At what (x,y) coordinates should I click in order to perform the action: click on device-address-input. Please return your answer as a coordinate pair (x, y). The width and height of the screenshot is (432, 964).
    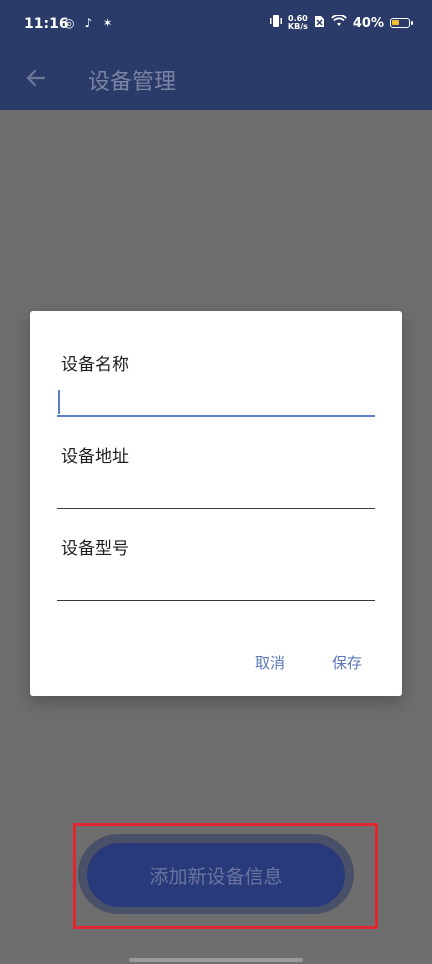
    Looking at the image, I should click on (216, 494).